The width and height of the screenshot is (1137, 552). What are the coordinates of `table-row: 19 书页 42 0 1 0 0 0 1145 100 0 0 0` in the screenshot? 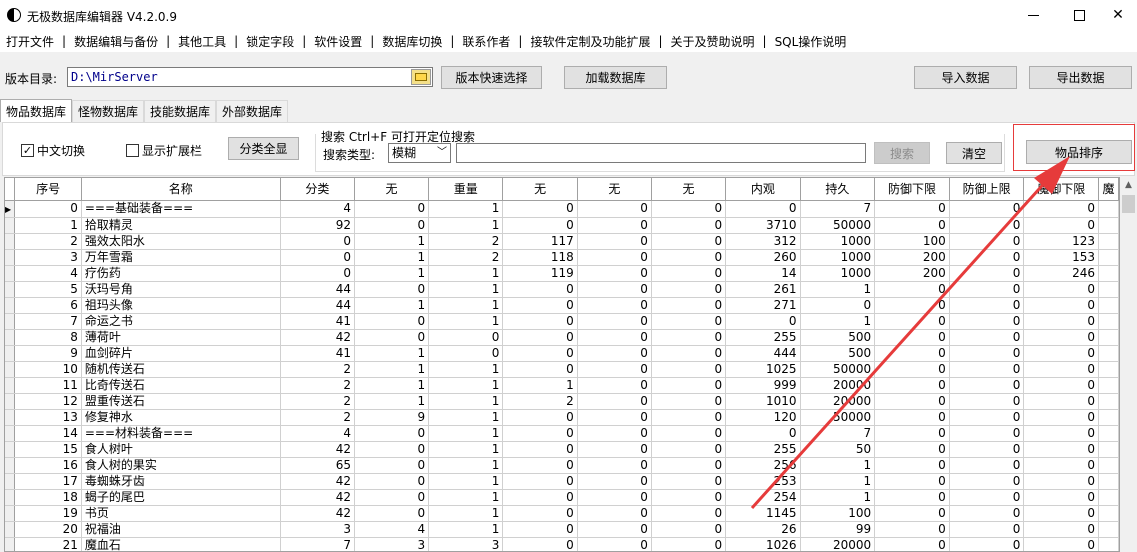 It's located at (562, 513).